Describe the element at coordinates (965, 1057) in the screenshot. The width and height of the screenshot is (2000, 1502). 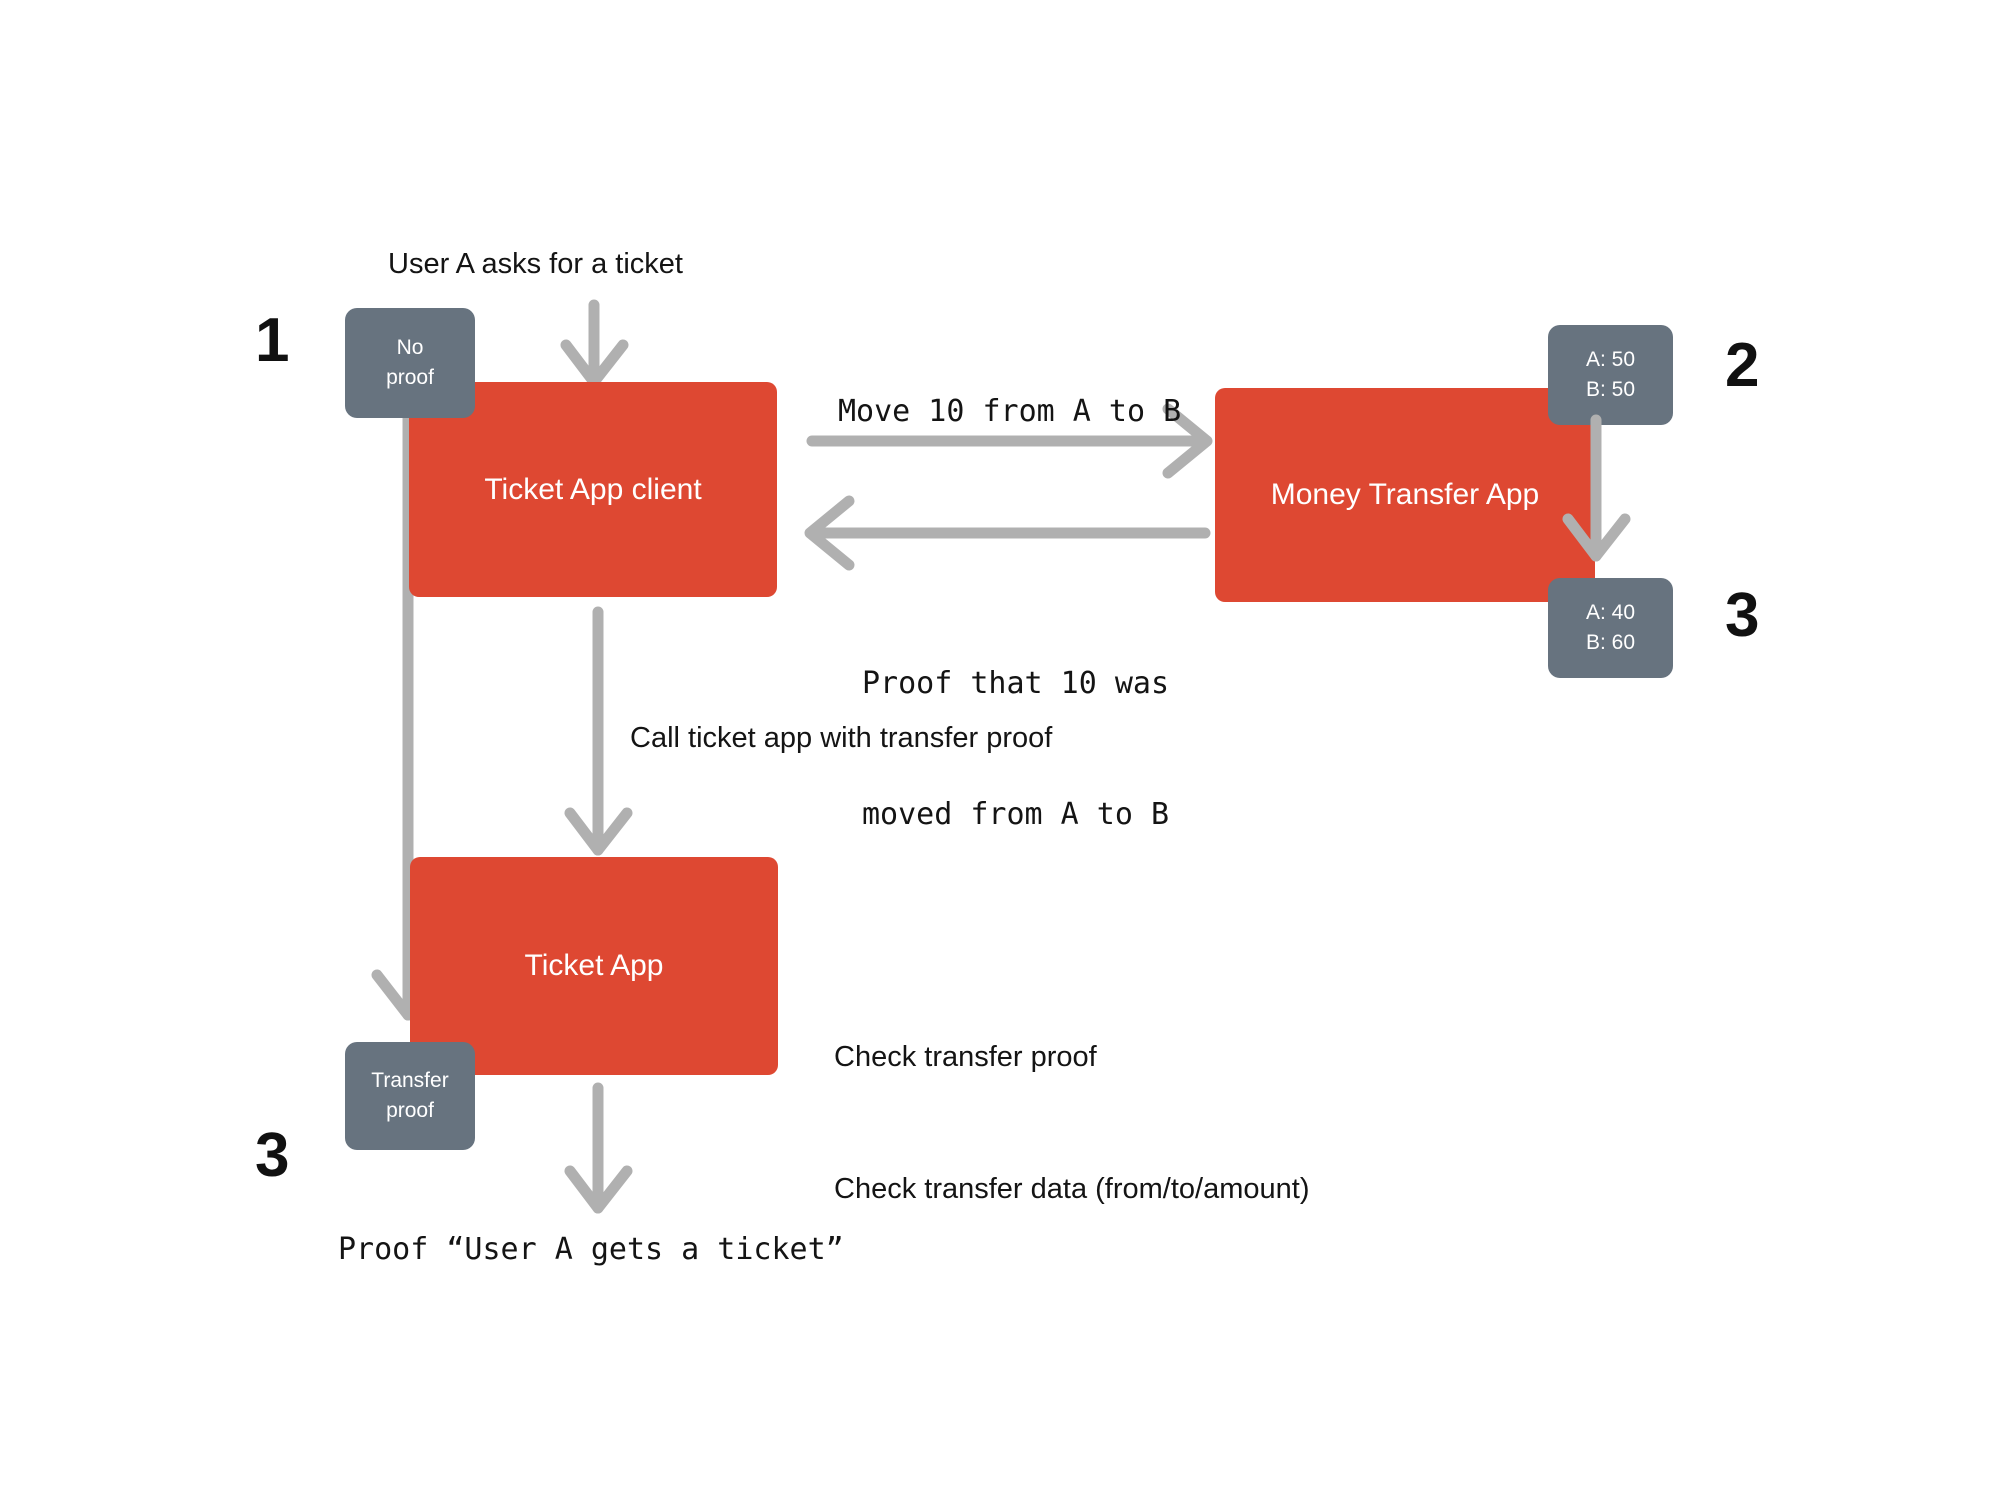
I see `annotation-check-transfer-proof: Check transfer proof` at that location.